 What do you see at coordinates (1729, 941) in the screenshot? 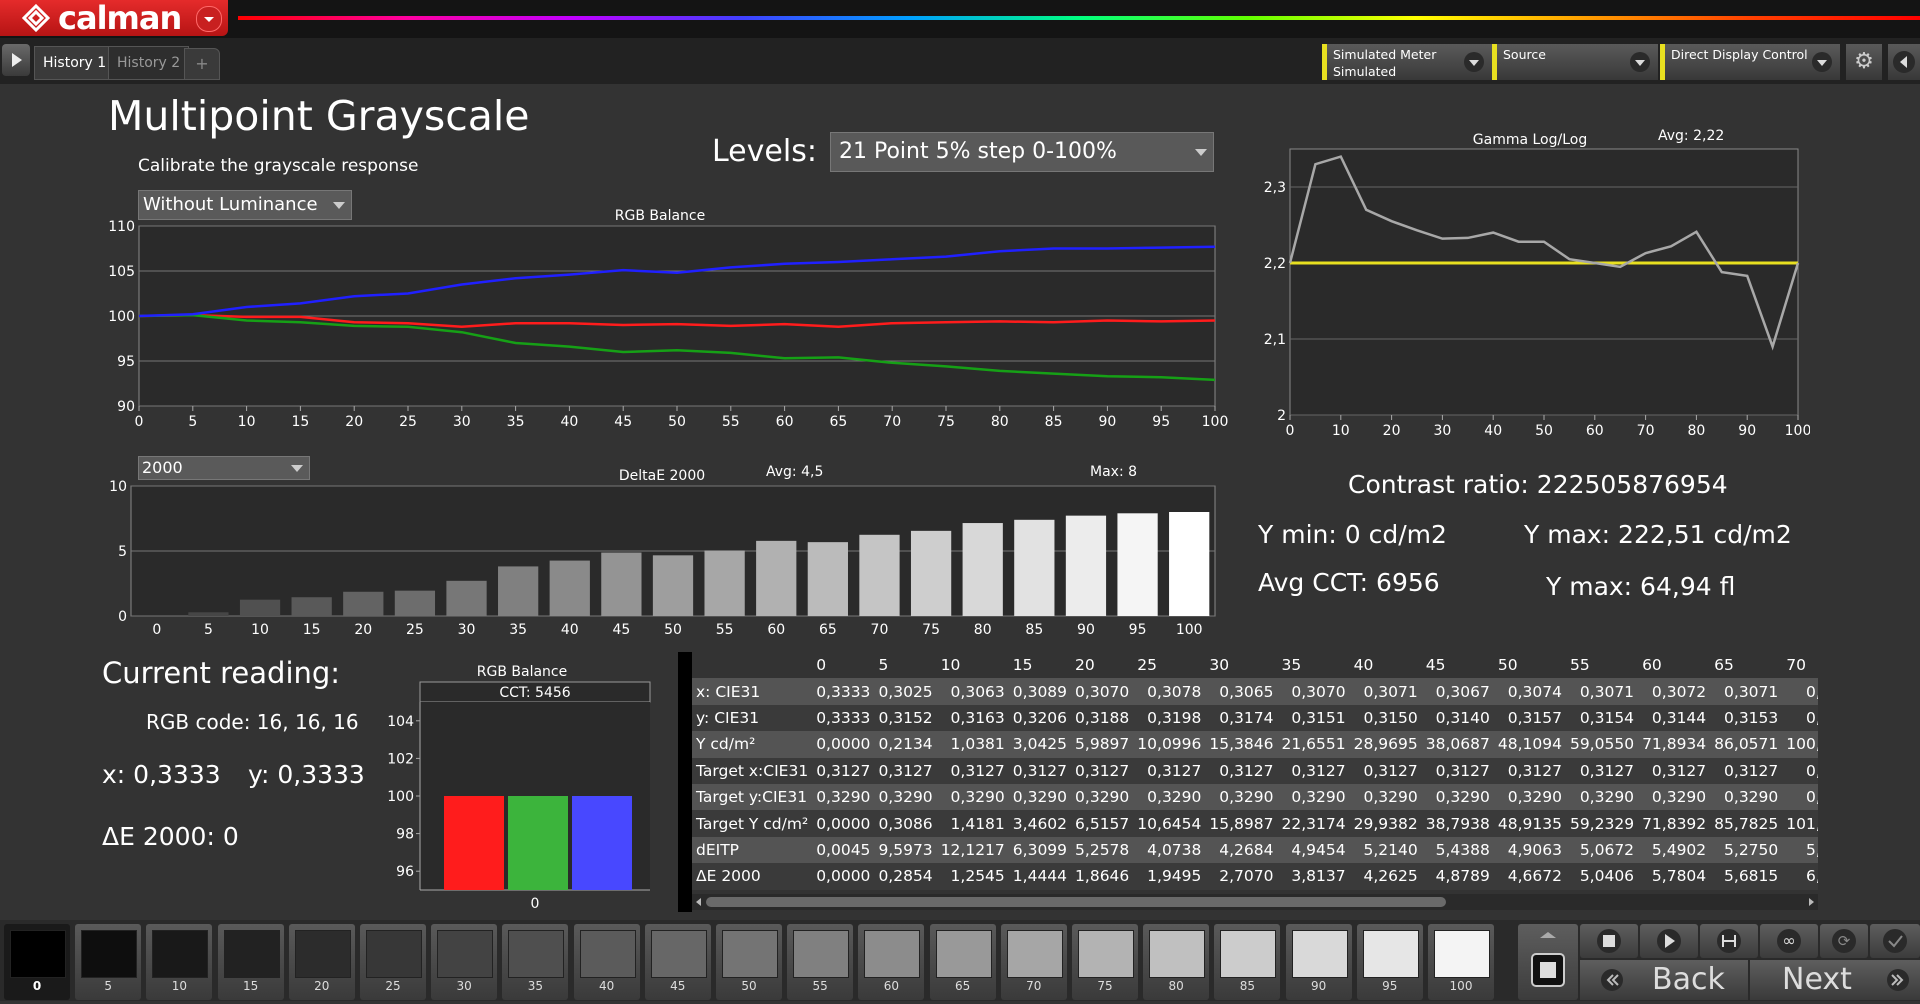
I see `step-button` at bounding box center [1729, 941].